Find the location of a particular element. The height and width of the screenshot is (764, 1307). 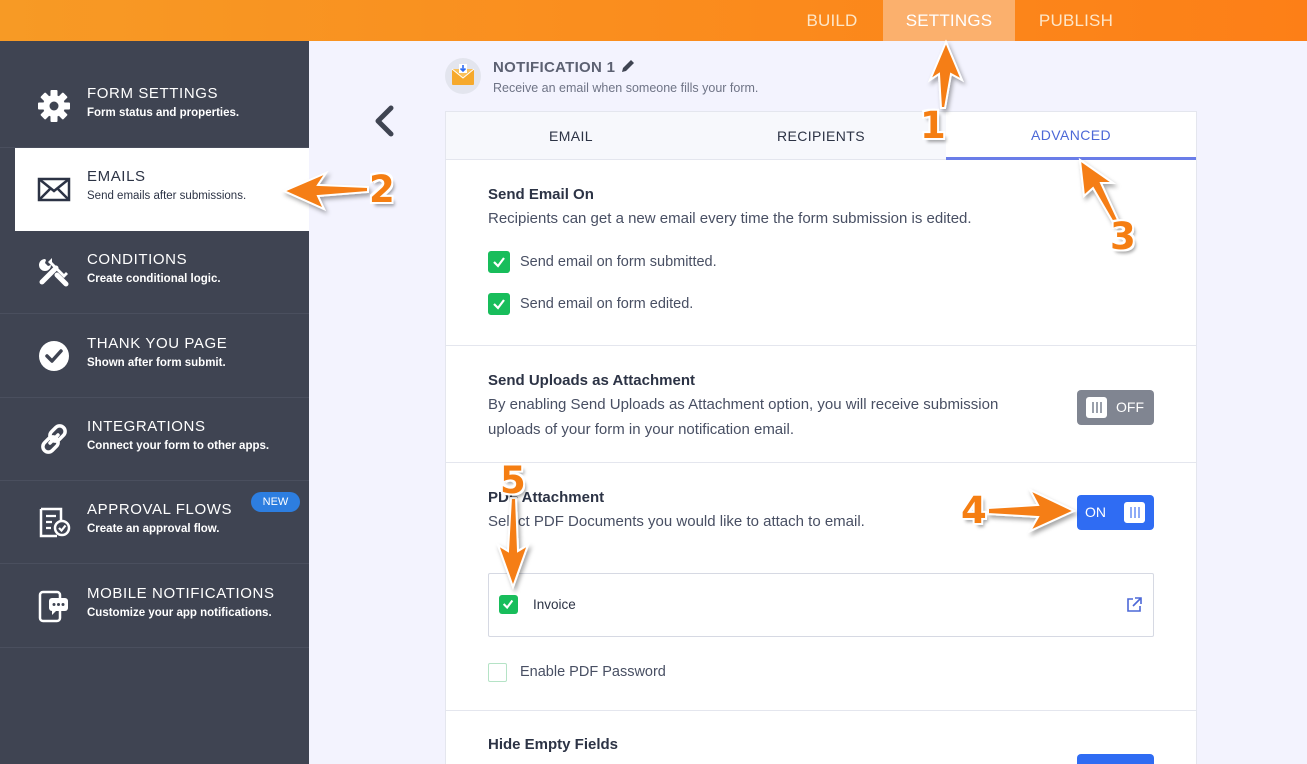

section-title: Hide Empty Fields is located at coordinates (553, 744).